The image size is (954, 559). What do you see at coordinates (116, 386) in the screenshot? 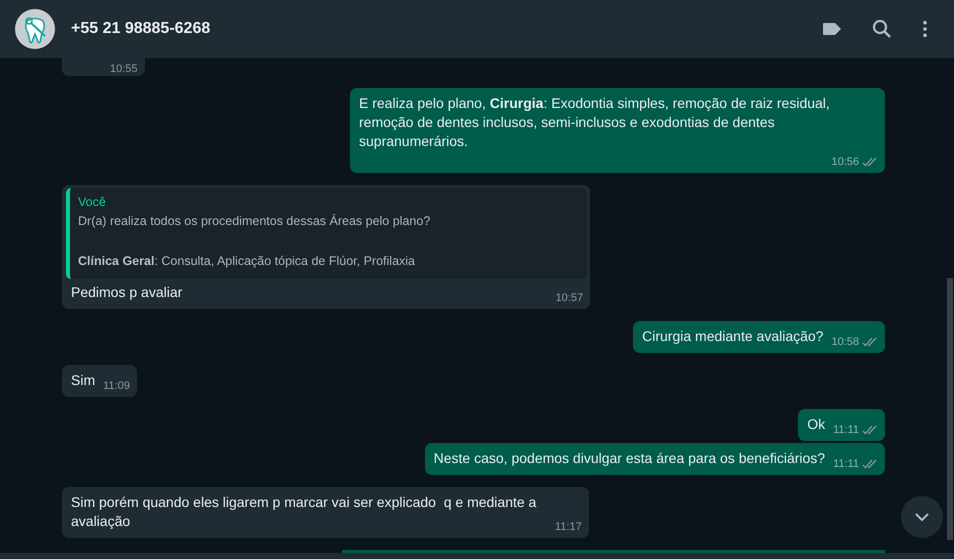
I see `message-time: 11:09` at bounding box center [116, 386].